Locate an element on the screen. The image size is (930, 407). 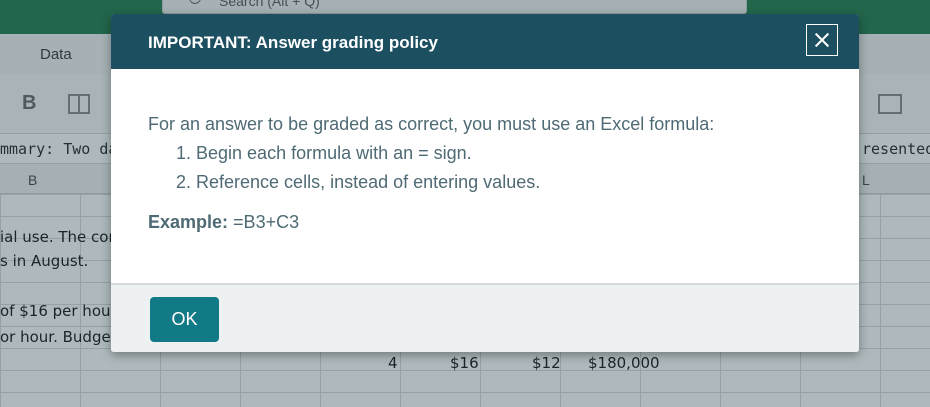
dialog-header: IMPORTANT: Answer grading policy is located at coordinates (485, 41).